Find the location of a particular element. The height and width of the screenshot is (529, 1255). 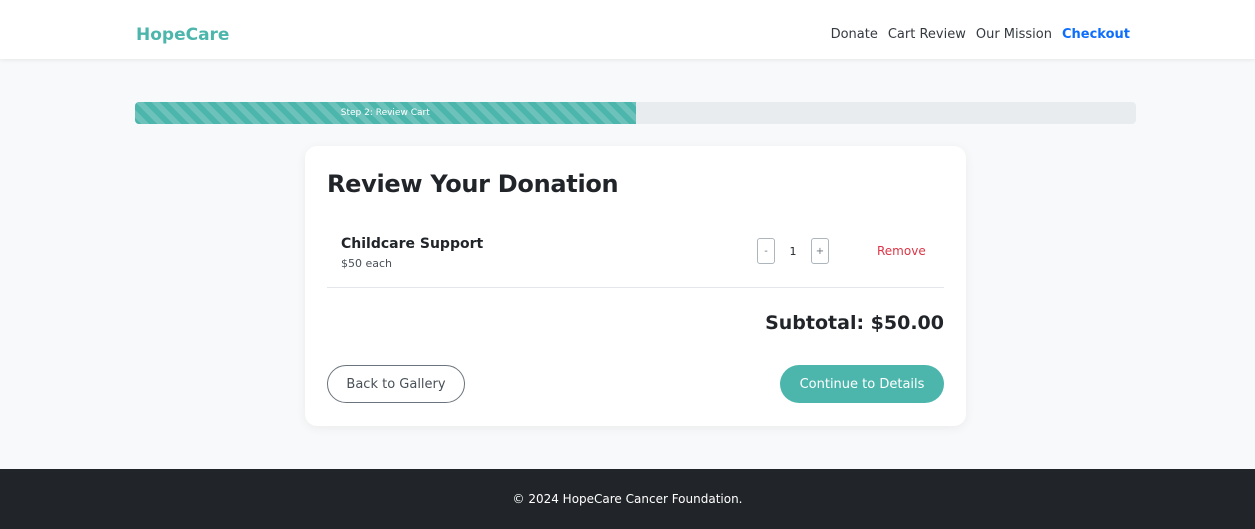

nav-link-cart-review: Cart Review is located at coordinates (927, 35).